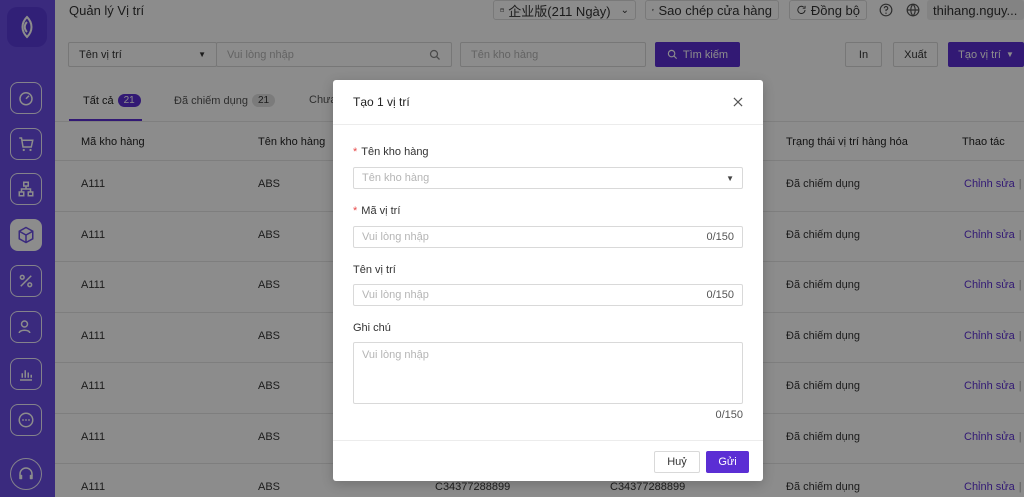 The width and height of the screenshot is (1024, 497). Describe the element at coordinates (548, 460) in the screenshot. I see `dialog-footer: Huỷ Gửi` at that location.